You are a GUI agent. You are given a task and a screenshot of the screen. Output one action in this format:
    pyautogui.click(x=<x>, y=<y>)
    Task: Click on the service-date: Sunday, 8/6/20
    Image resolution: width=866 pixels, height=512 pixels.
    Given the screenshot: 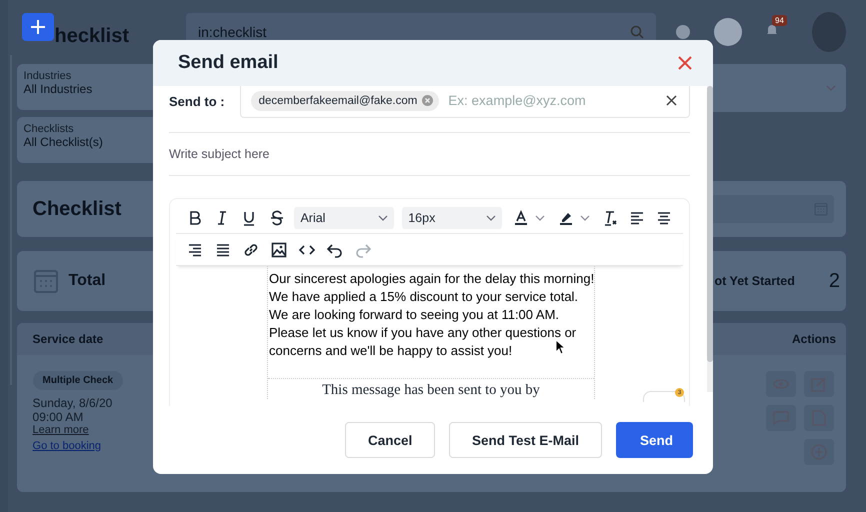 What is the action you would take?
    pyautogui.click(x=72, y=403)
    